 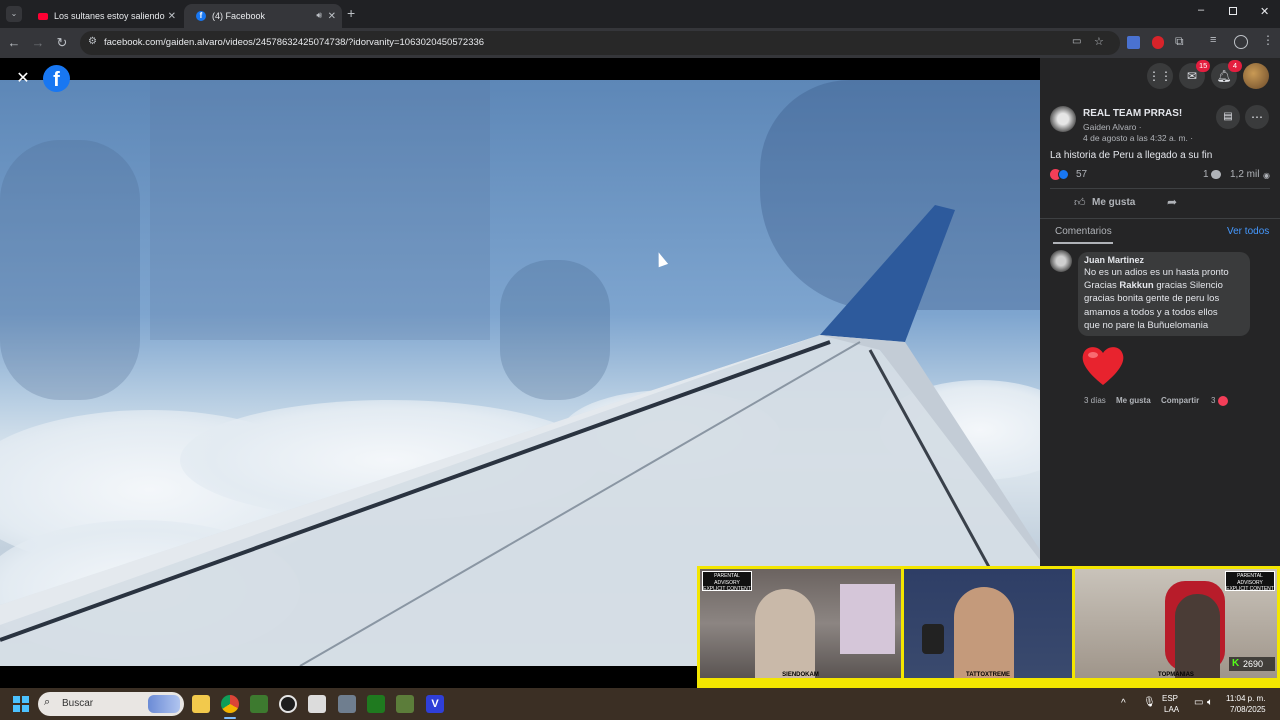 I want to click on language-bottom: LAA, so click(x=1171, y=710).